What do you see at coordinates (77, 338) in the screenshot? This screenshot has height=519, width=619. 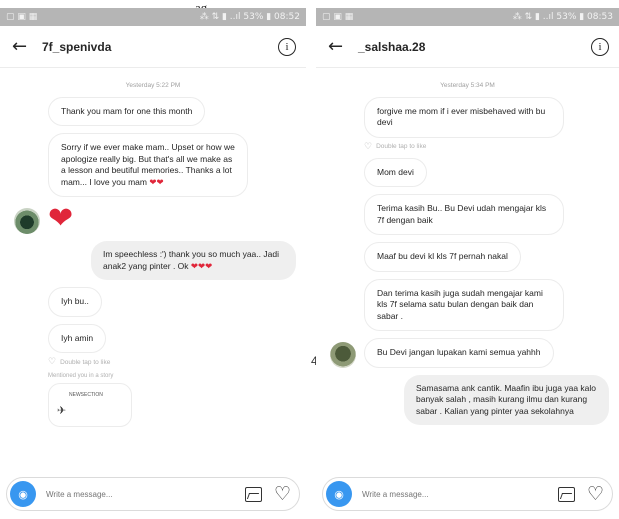 I see `received-message: Iyh amin` at bounding box center [77, 338].